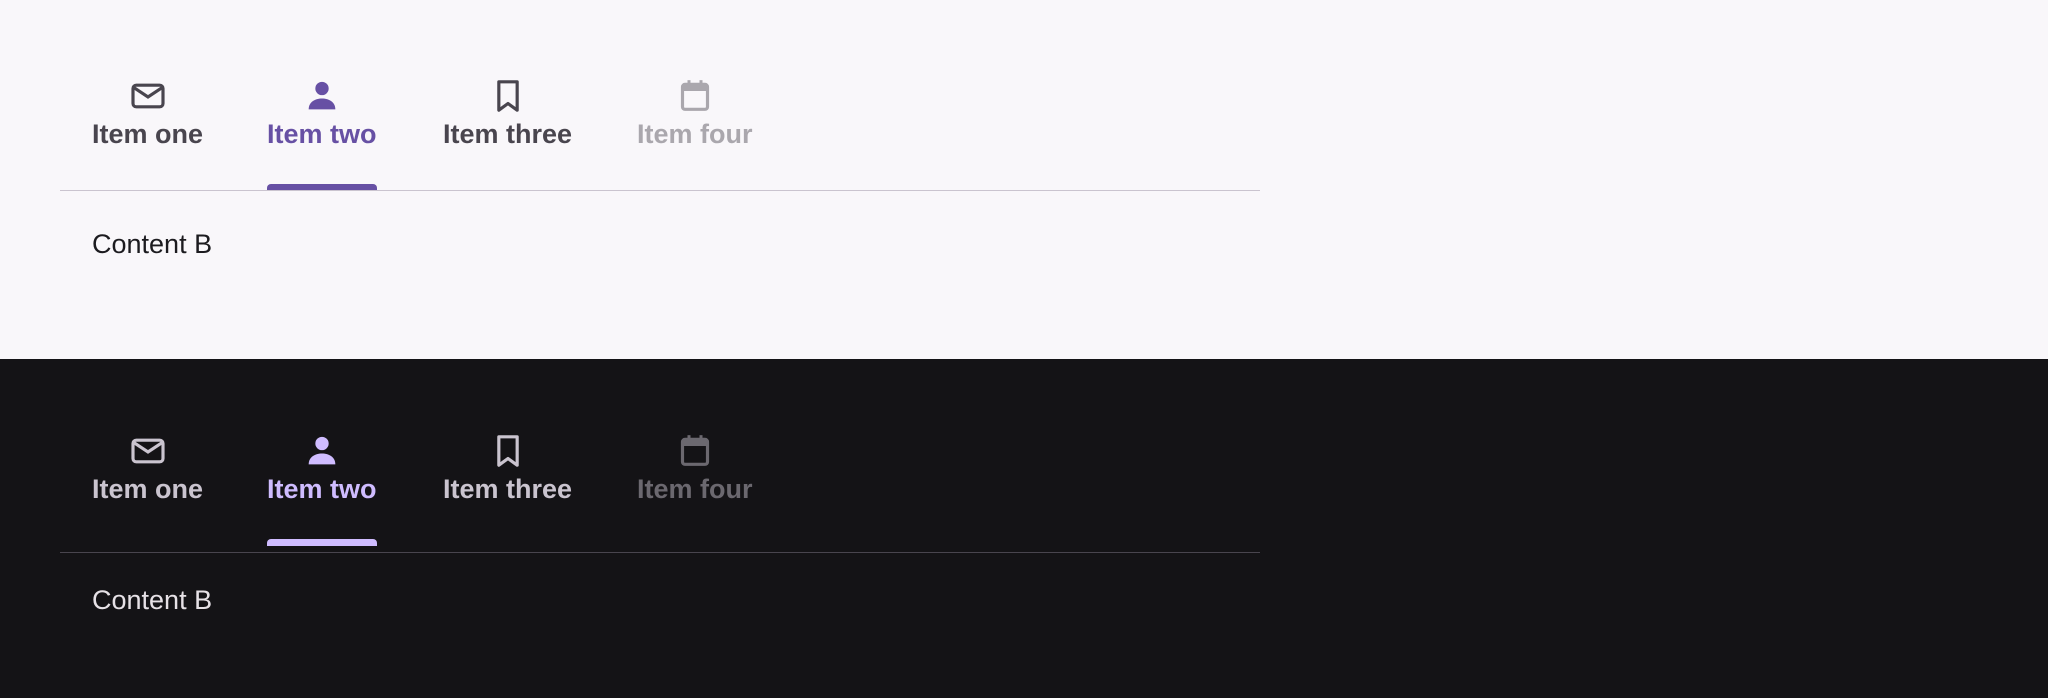  Describe the element at coordinates (322, 542) in the screenshot. I see `active-tab-indicator` at that location.